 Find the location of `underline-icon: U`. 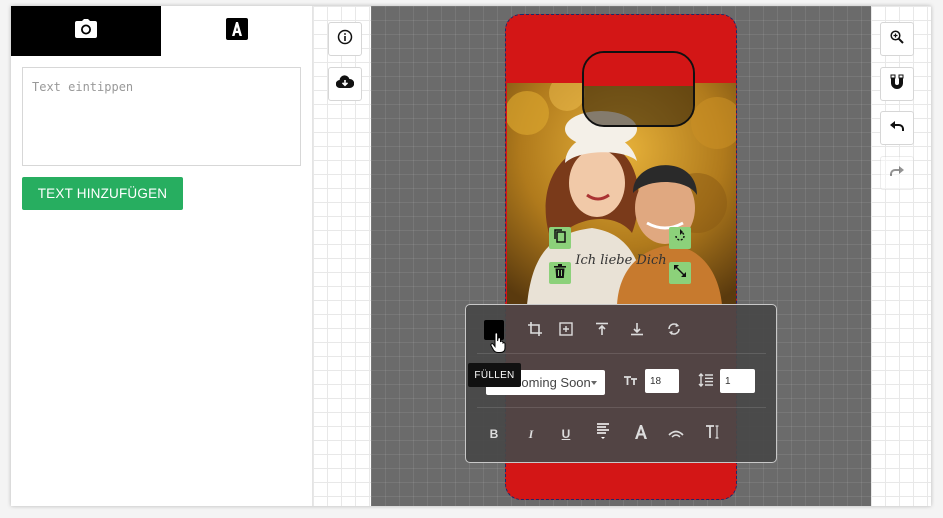

underline-icon: U is located at coordinates (566, 434).